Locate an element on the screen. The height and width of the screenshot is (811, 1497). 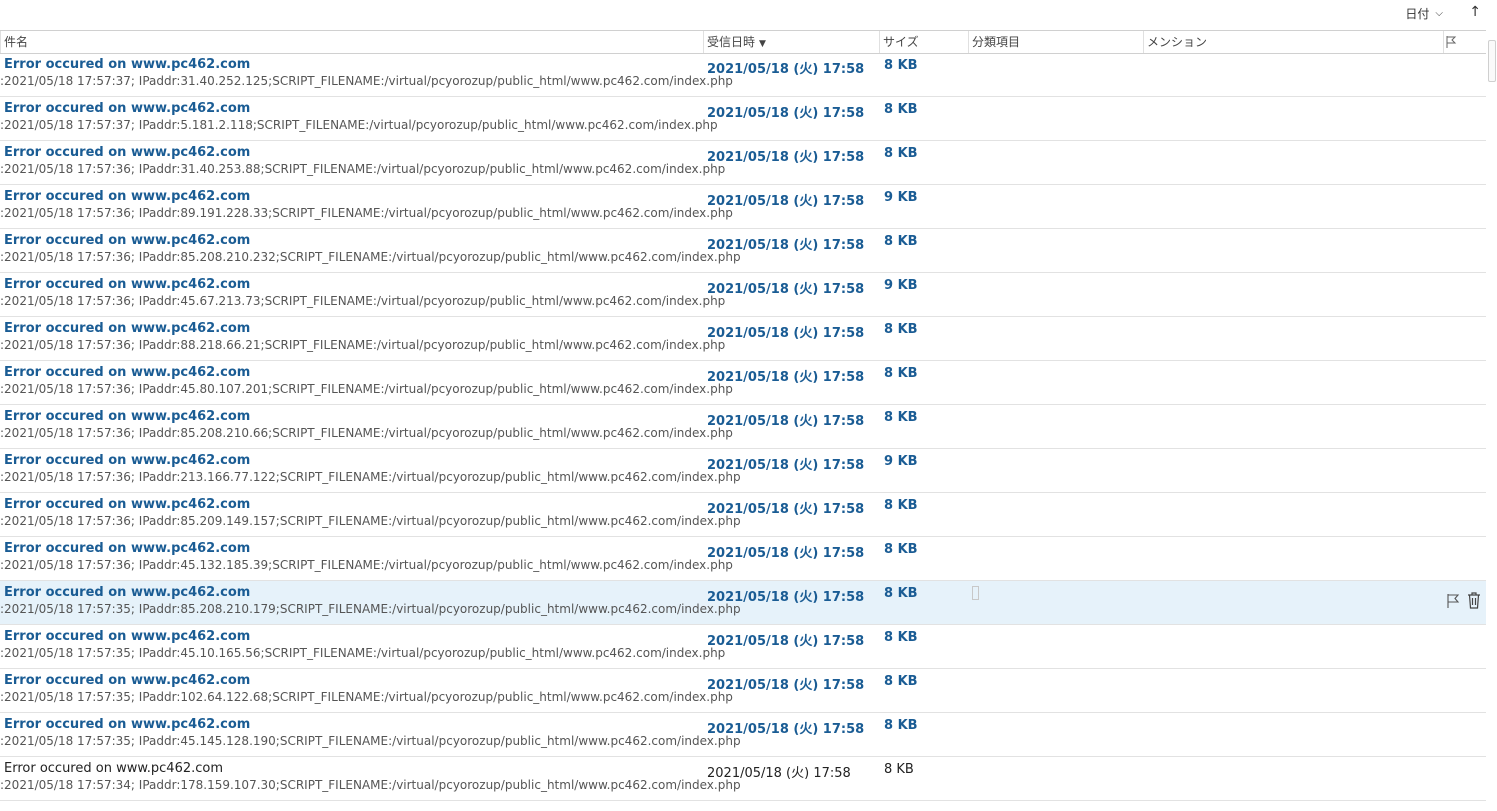
sort-descending-icon: ▼ is located at coordinates (762, 44).